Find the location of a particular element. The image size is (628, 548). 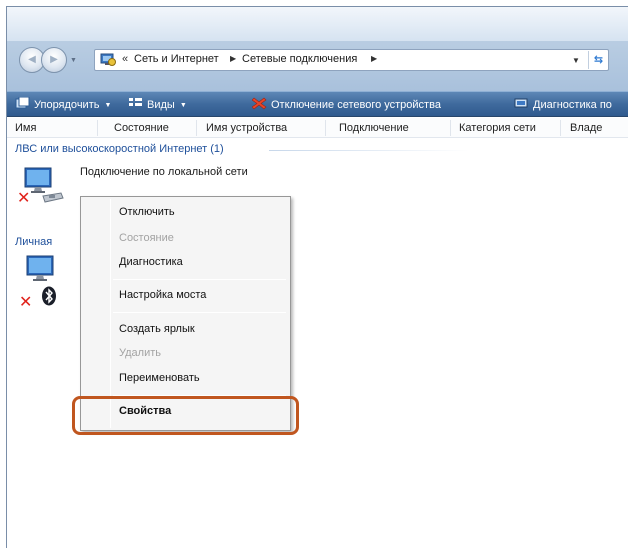

organize-label: Упорядочить is located at coordinates (67, 105).